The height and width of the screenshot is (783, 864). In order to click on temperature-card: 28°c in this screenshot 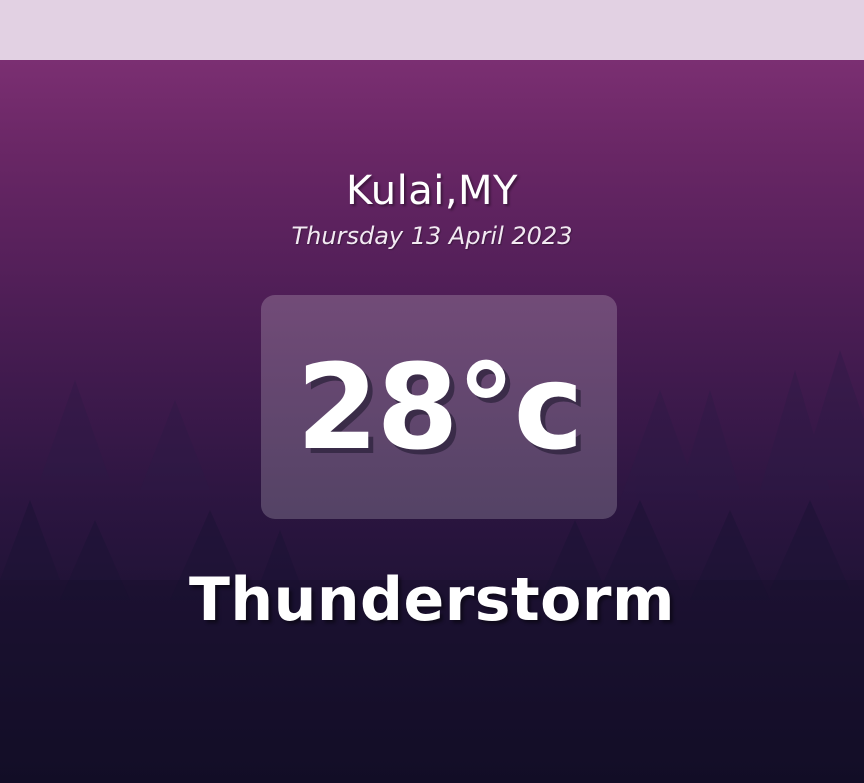, I will do `click(439, 407)`.